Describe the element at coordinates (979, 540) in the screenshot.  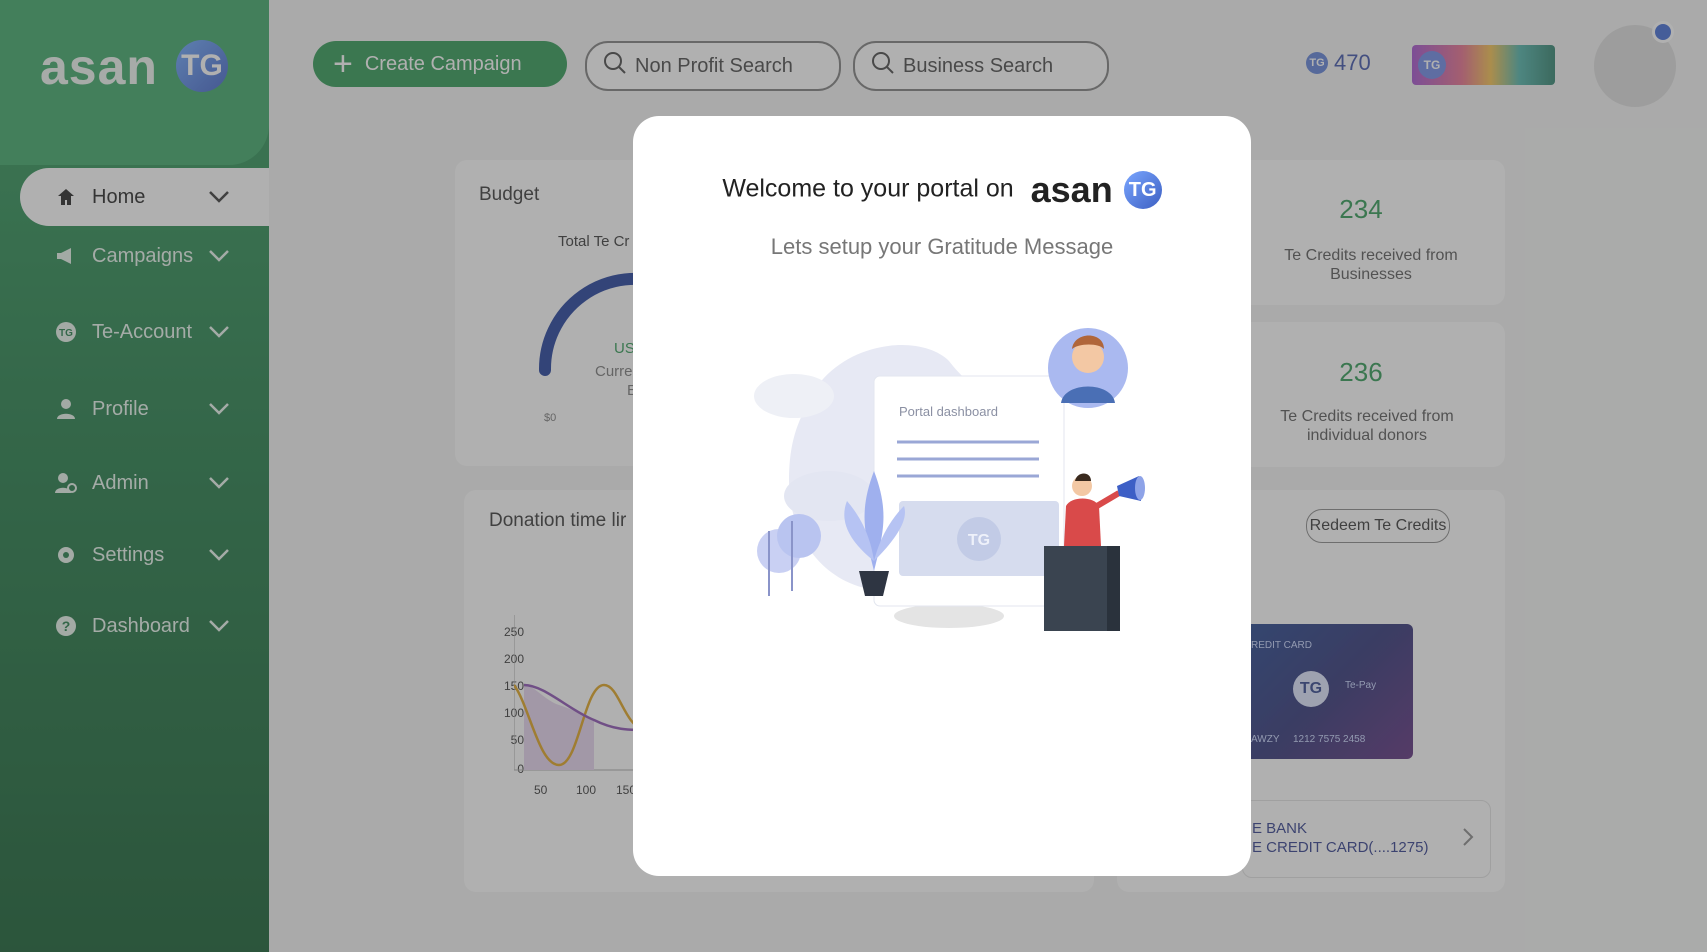
I see `illustration-mark: TG` at that location.